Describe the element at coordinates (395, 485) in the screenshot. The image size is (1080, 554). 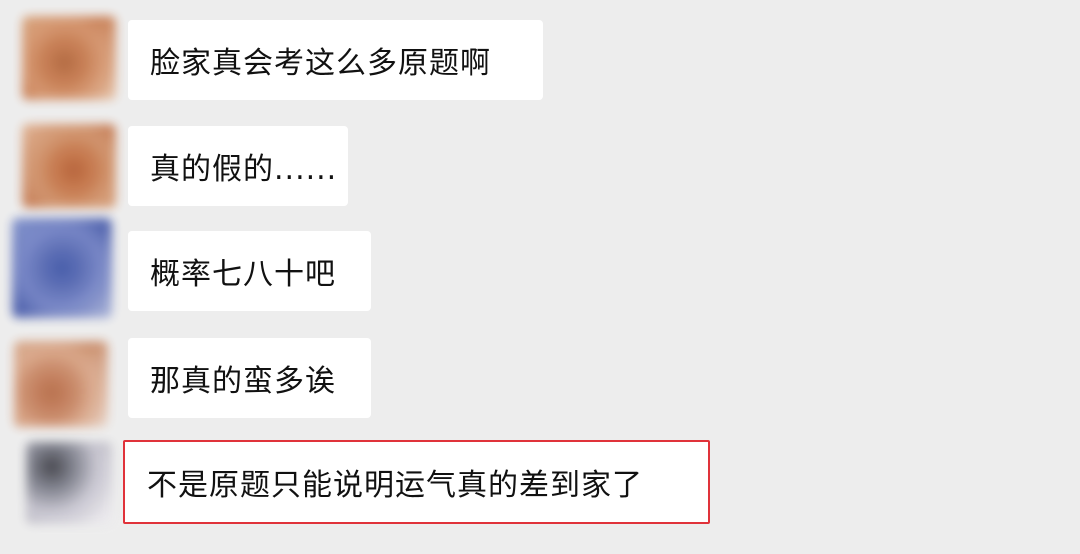
I see `message-text: 不是原题只能说明运气真的差到家了` at that location.